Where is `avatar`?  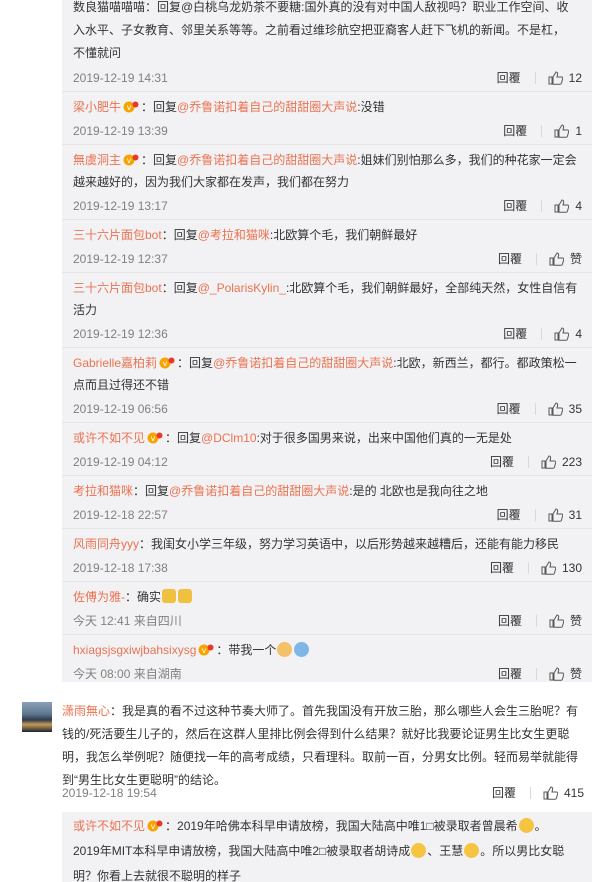 avatar is located at coordinates (37, 717).